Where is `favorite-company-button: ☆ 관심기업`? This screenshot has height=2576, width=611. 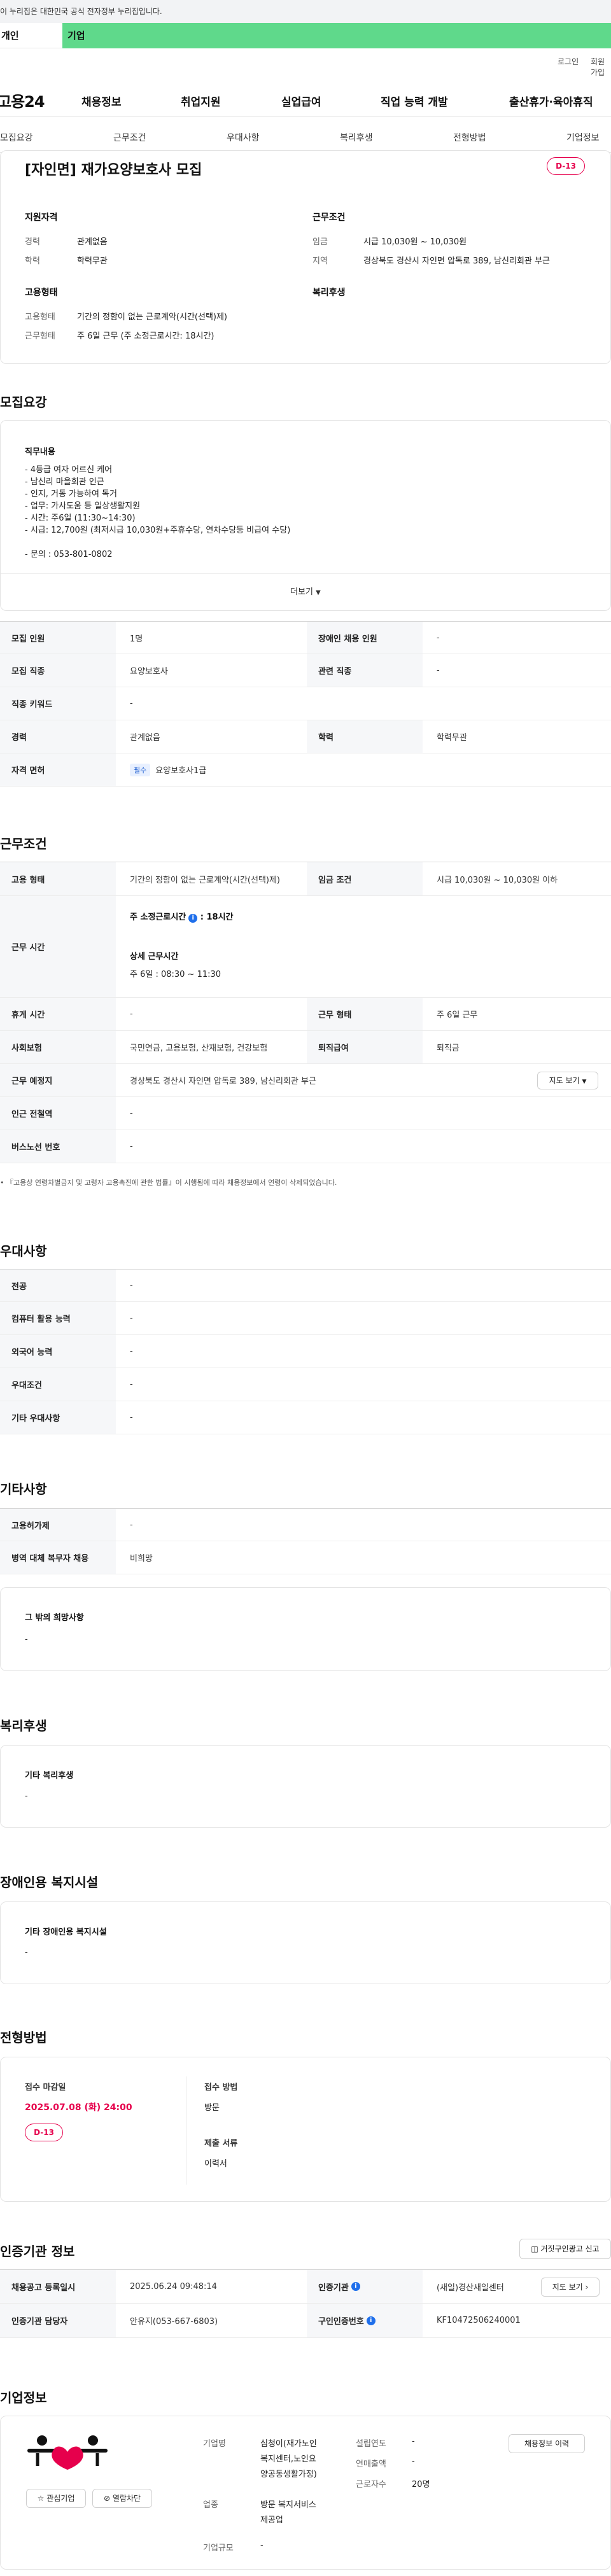 favorite-company-button: ☆ 관심기업 is located at coordinates (56, 2498).